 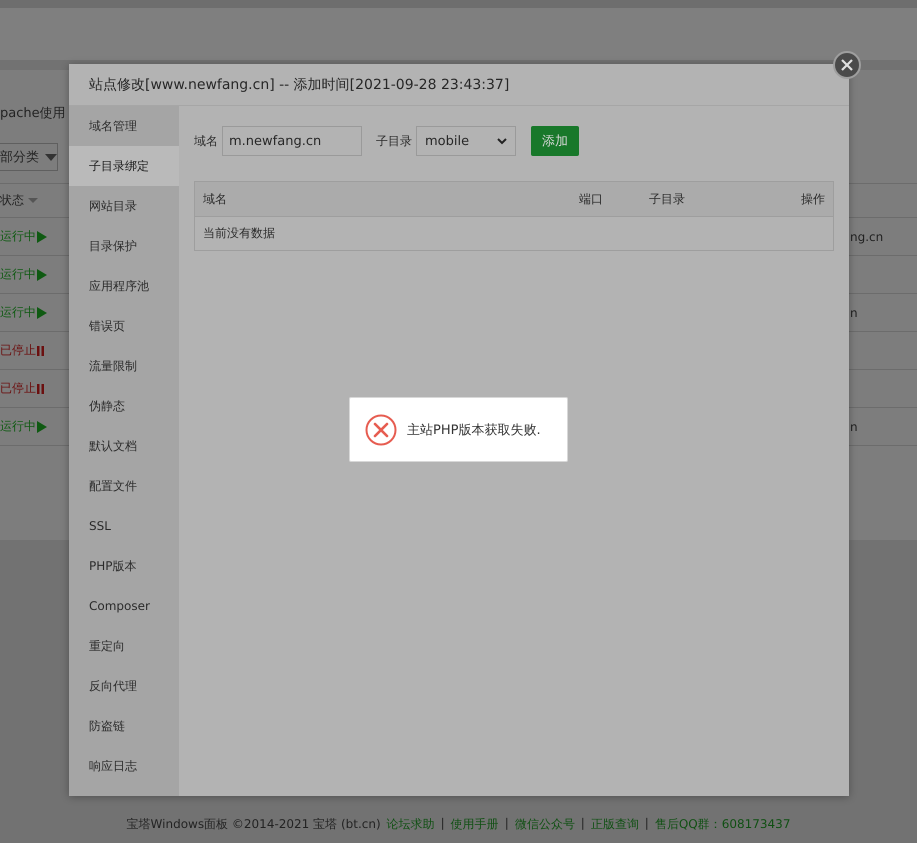 I want to click on domain-text: ng.cn, so click(x=867, y=237).